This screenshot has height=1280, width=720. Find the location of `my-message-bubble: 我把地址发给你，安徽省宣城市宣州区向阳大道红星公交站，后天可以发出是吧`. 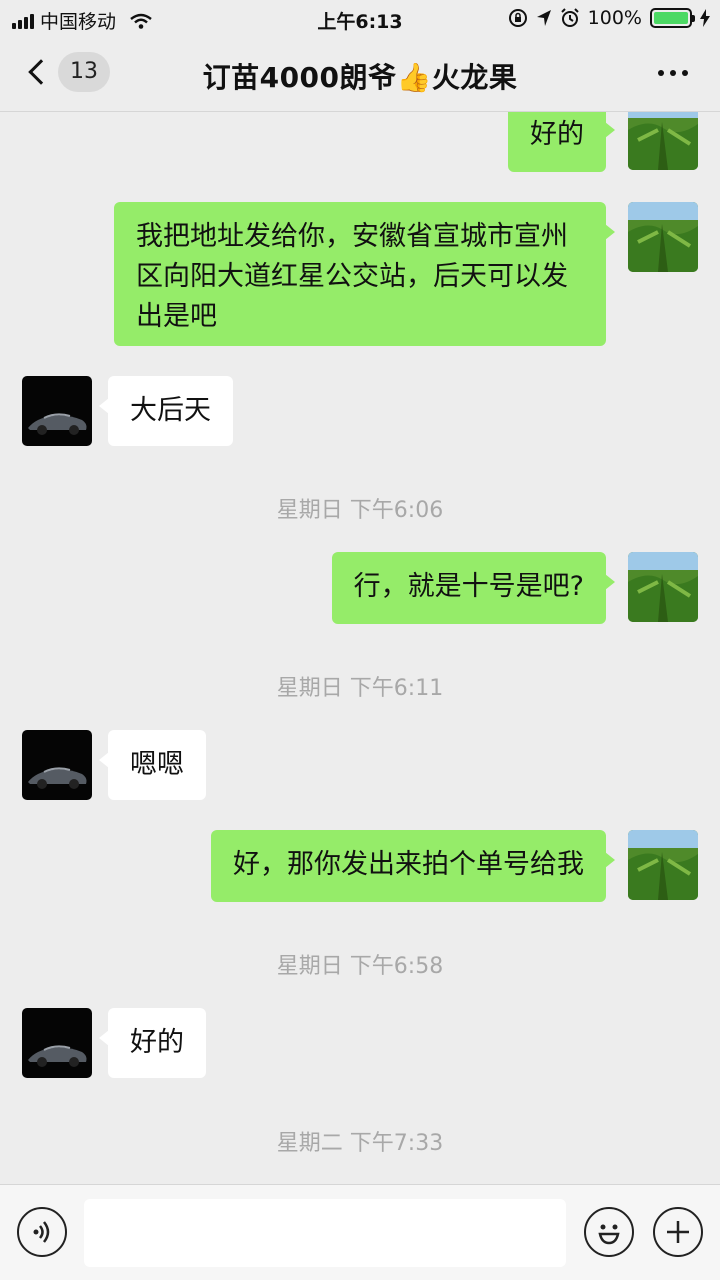

my-message-bubble: 我把地址发给你，安徽省宣城市宣州区向阳大道红星公交站，后天可以发出是吧 is located at coordinates (364, 274).